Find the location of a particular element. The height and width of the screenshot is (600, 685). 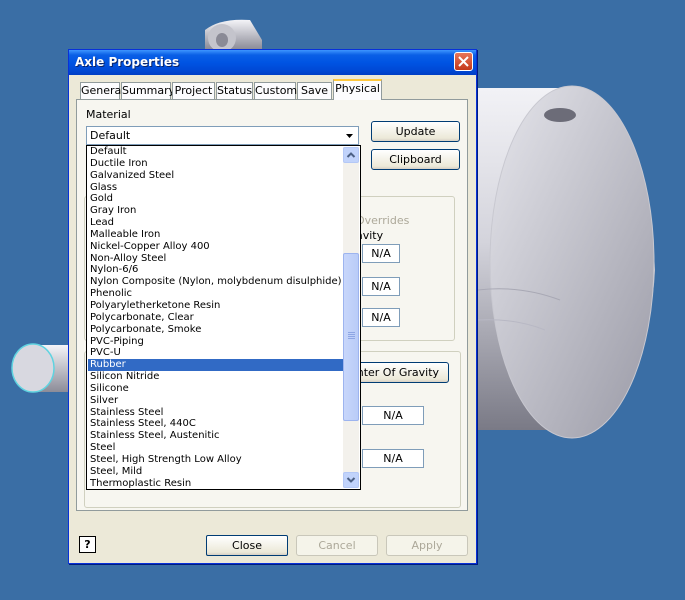

title-bar: Axle Properties is located at coordinates (272, 62).